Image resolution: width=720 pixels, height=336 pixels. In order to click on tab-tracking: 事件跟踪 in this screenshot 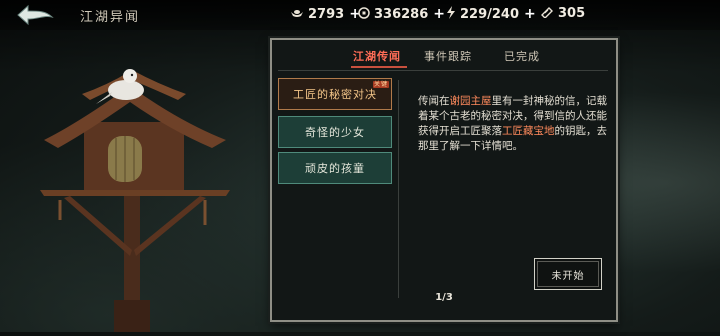, I will do `click(448, 56)`.